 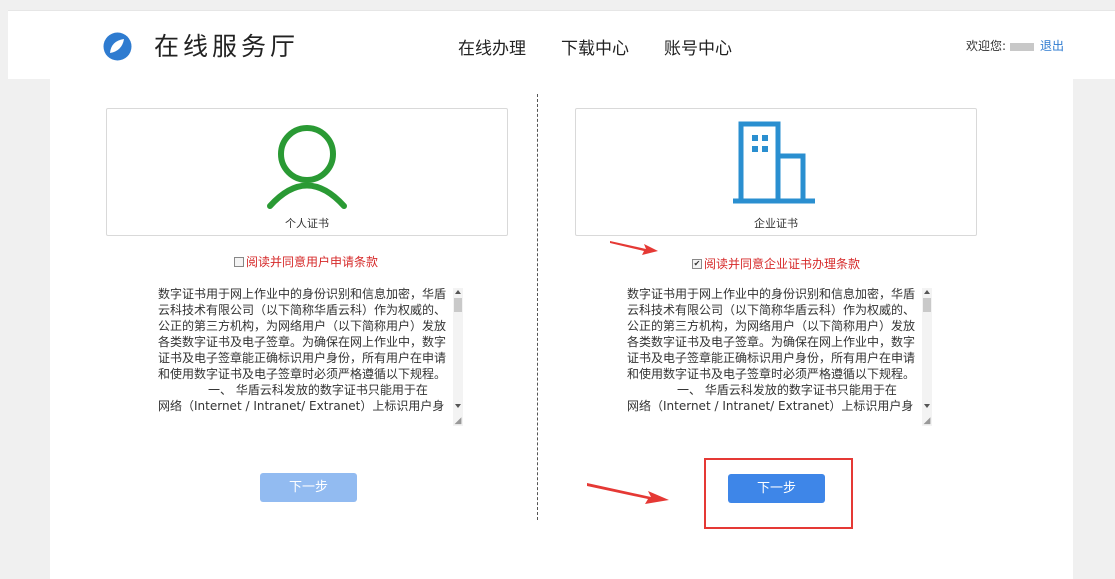 What do you see at coordinates (227, 46) in the screenshot?
I see `app-title: 在线服务厅` at bounding box center [227, 46].